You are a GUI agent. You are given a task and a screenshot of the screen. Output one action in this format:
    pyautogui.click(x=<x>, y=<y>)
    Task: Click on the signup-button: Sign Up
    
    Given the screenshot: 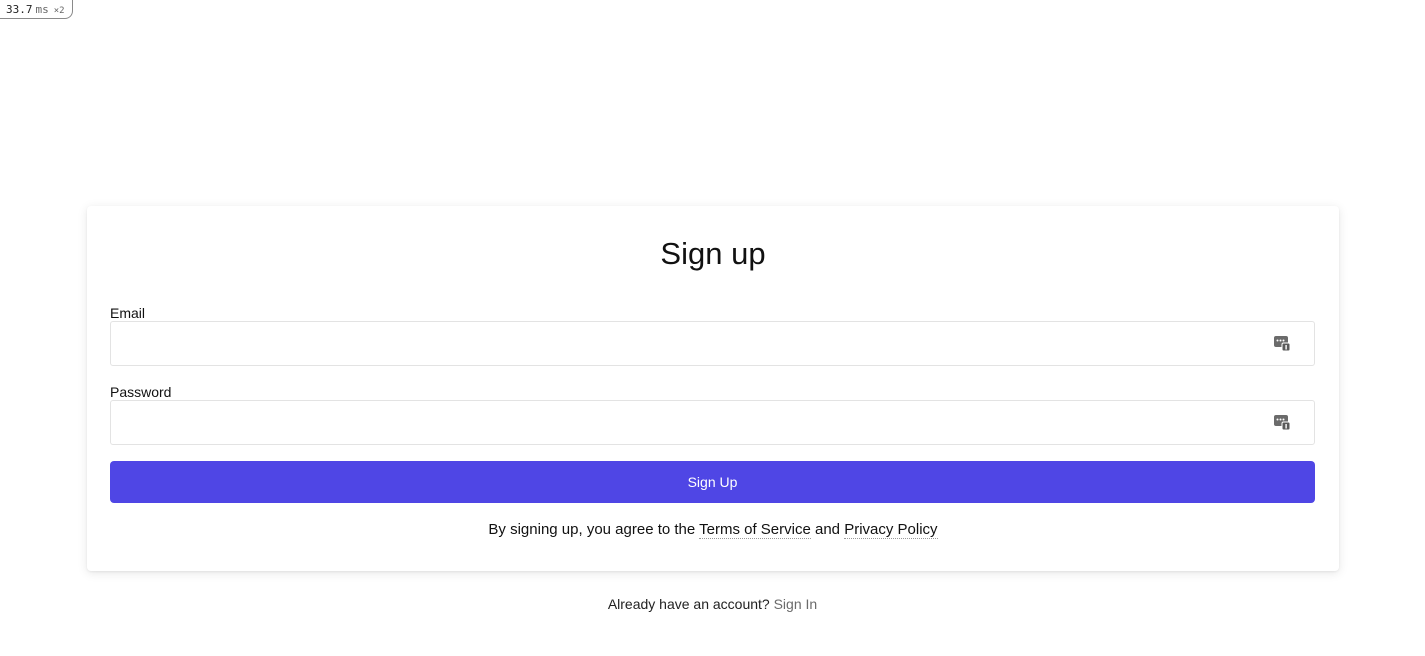 What is the action you would take?
    pyautogui.click(x=712, y=482)
    